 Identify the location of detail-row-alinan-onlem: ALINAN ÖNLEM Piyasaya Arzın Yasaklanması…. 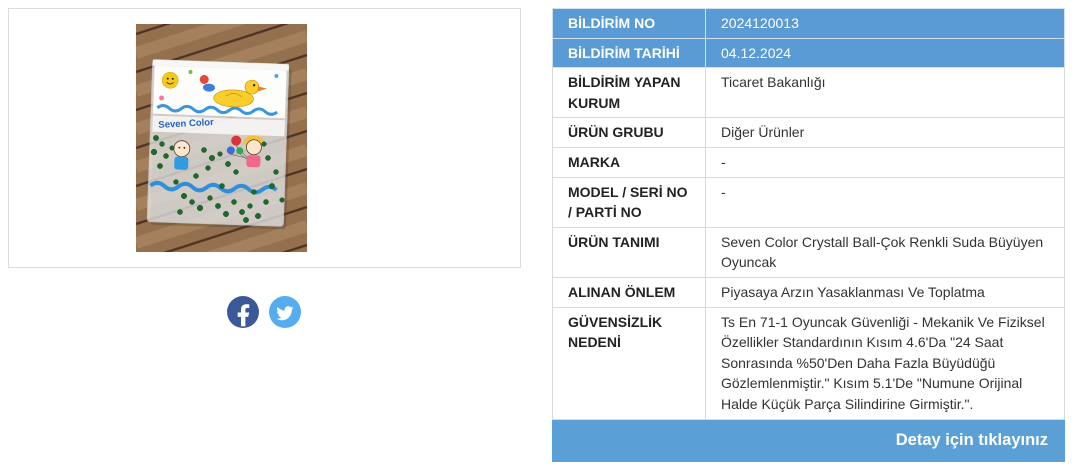
(808, 292).